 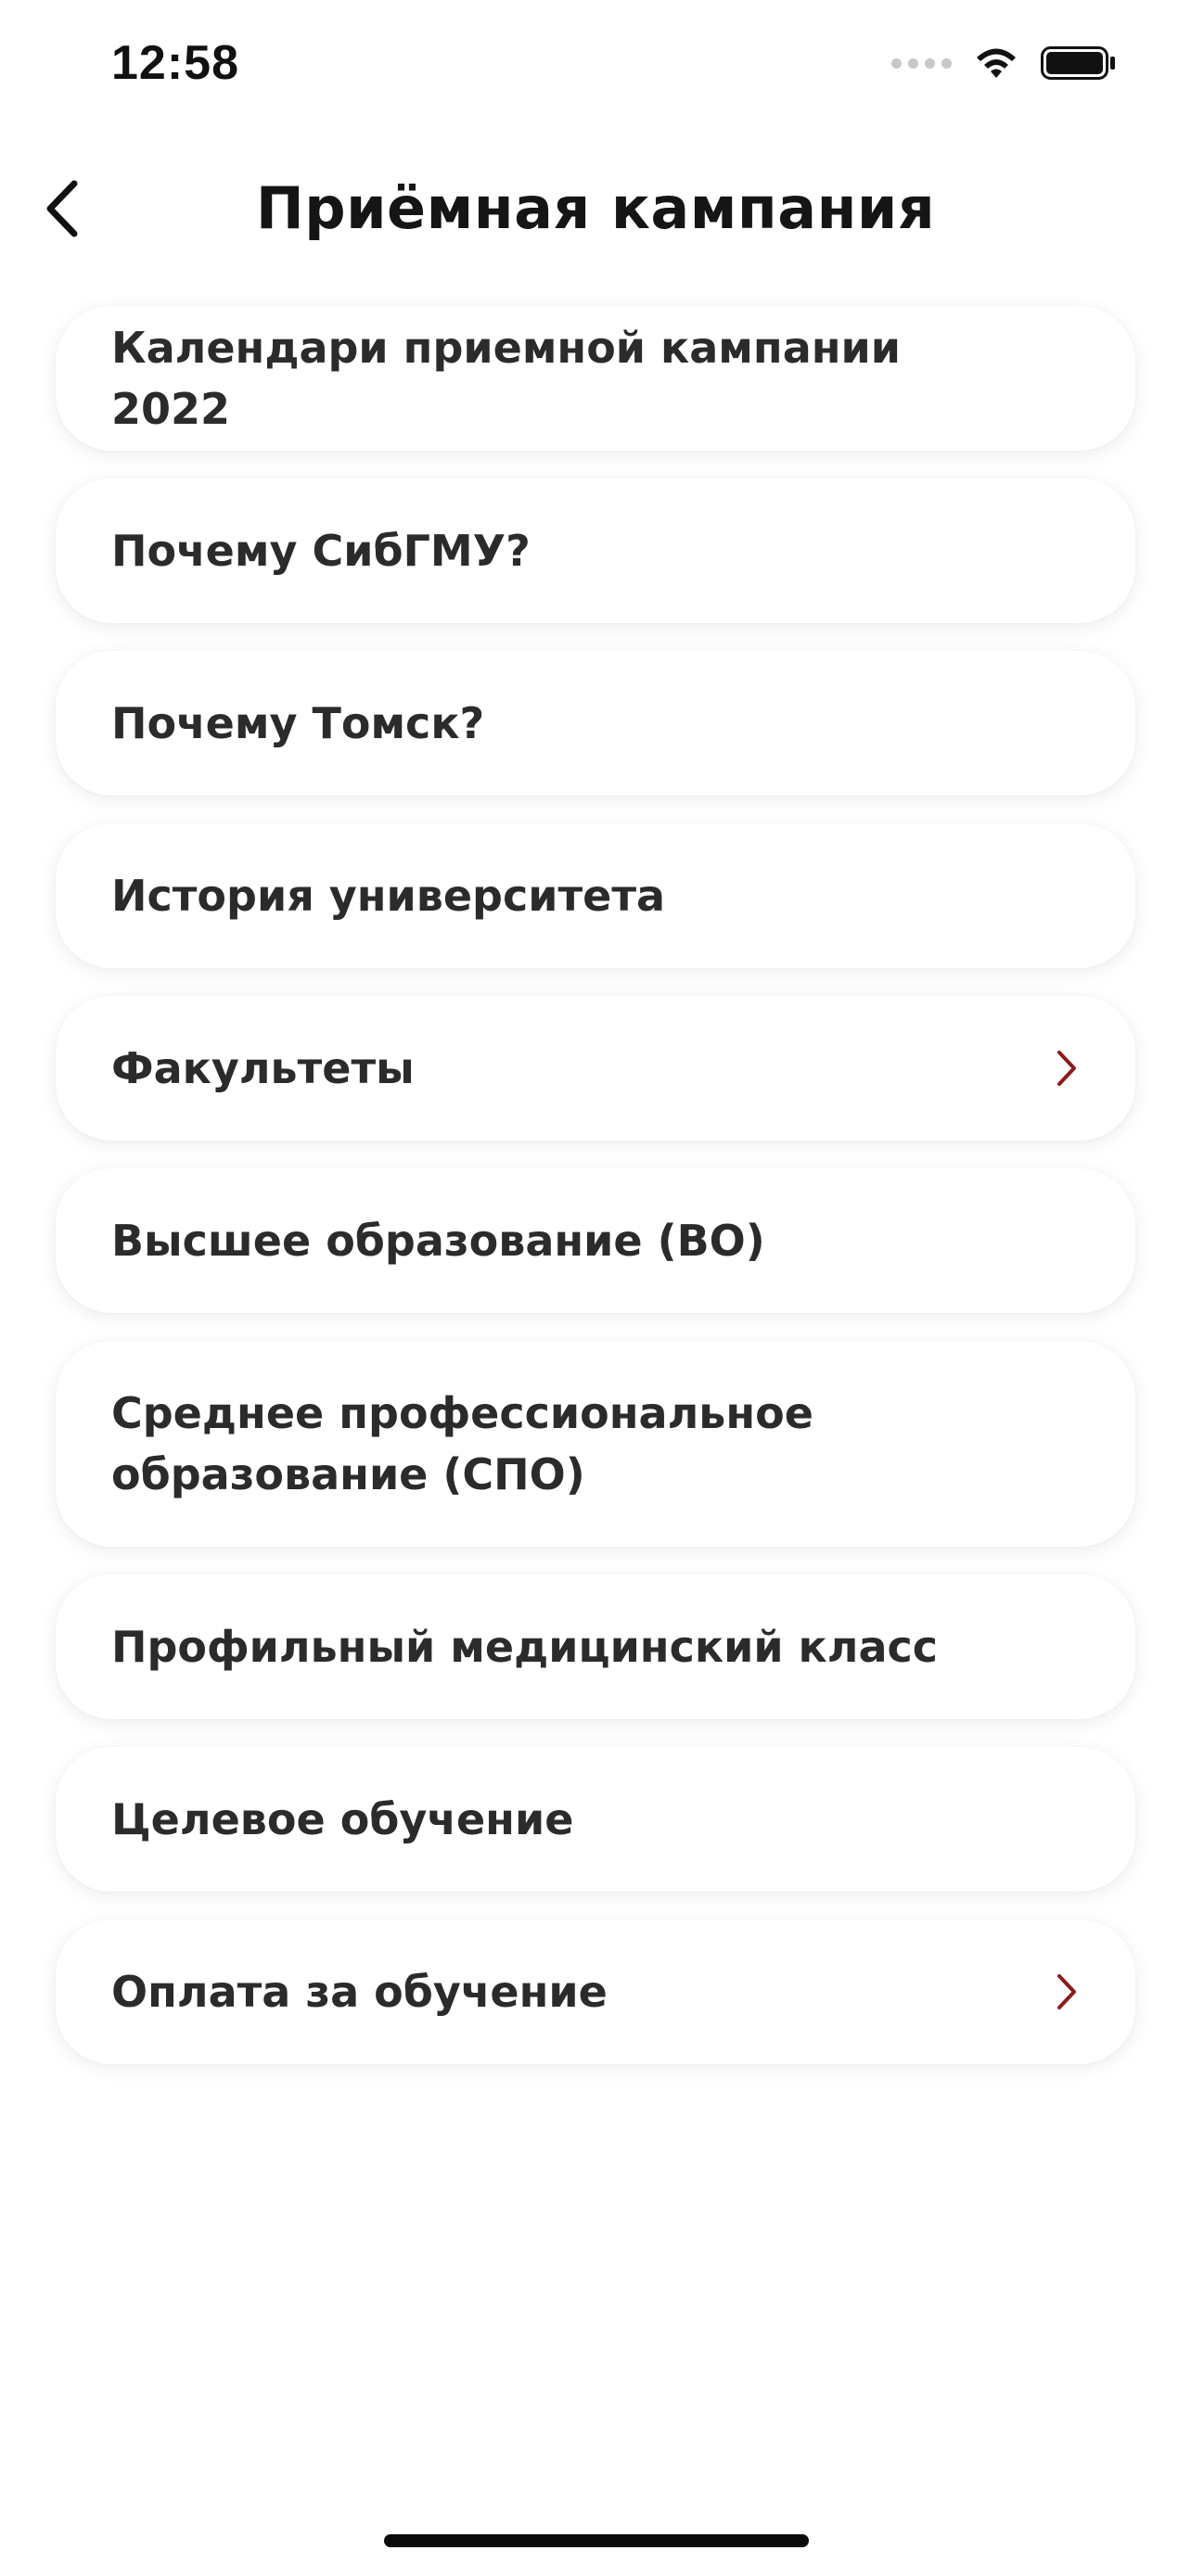 What do you see at coordinates (506, 378) in the screenshot?
I see `menu-item-label: Календари приемной кампании 2022` at bounding box center [506, 378].